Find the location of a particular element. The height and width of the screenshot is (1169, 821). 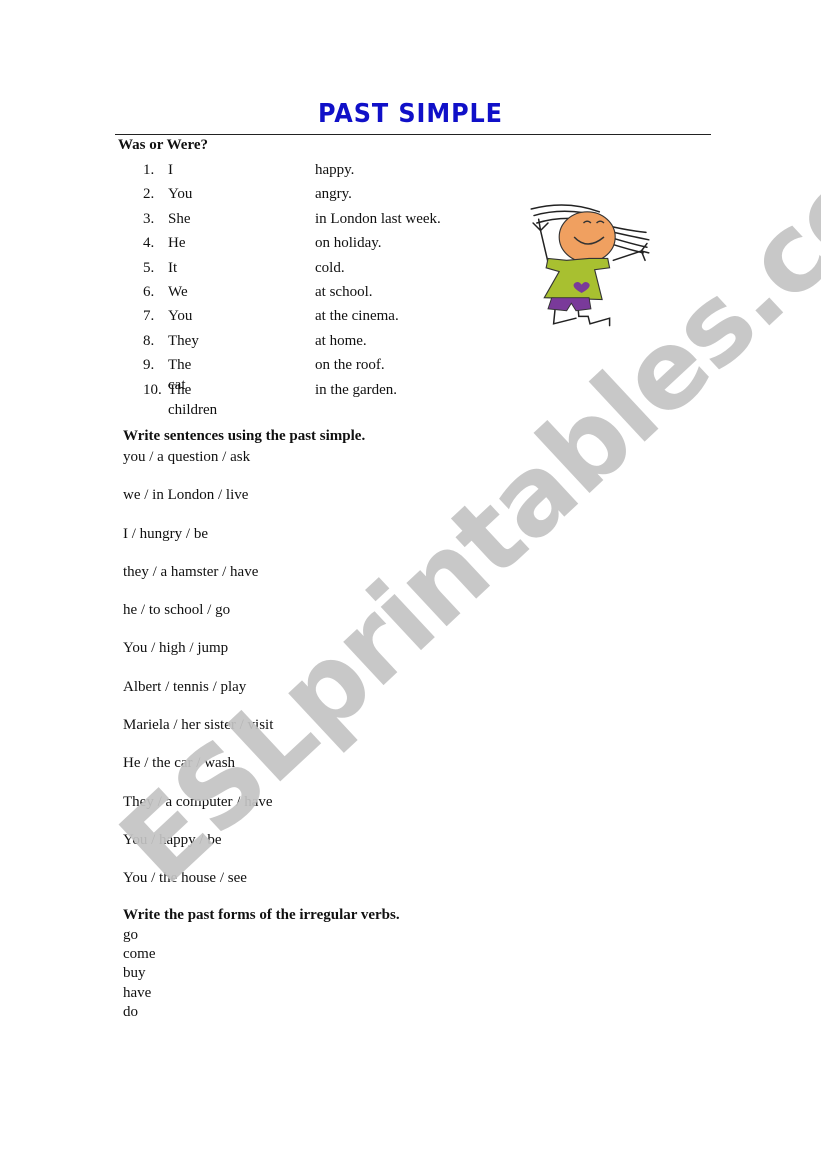

item-number: 6. is located at coordinates (149, 291).